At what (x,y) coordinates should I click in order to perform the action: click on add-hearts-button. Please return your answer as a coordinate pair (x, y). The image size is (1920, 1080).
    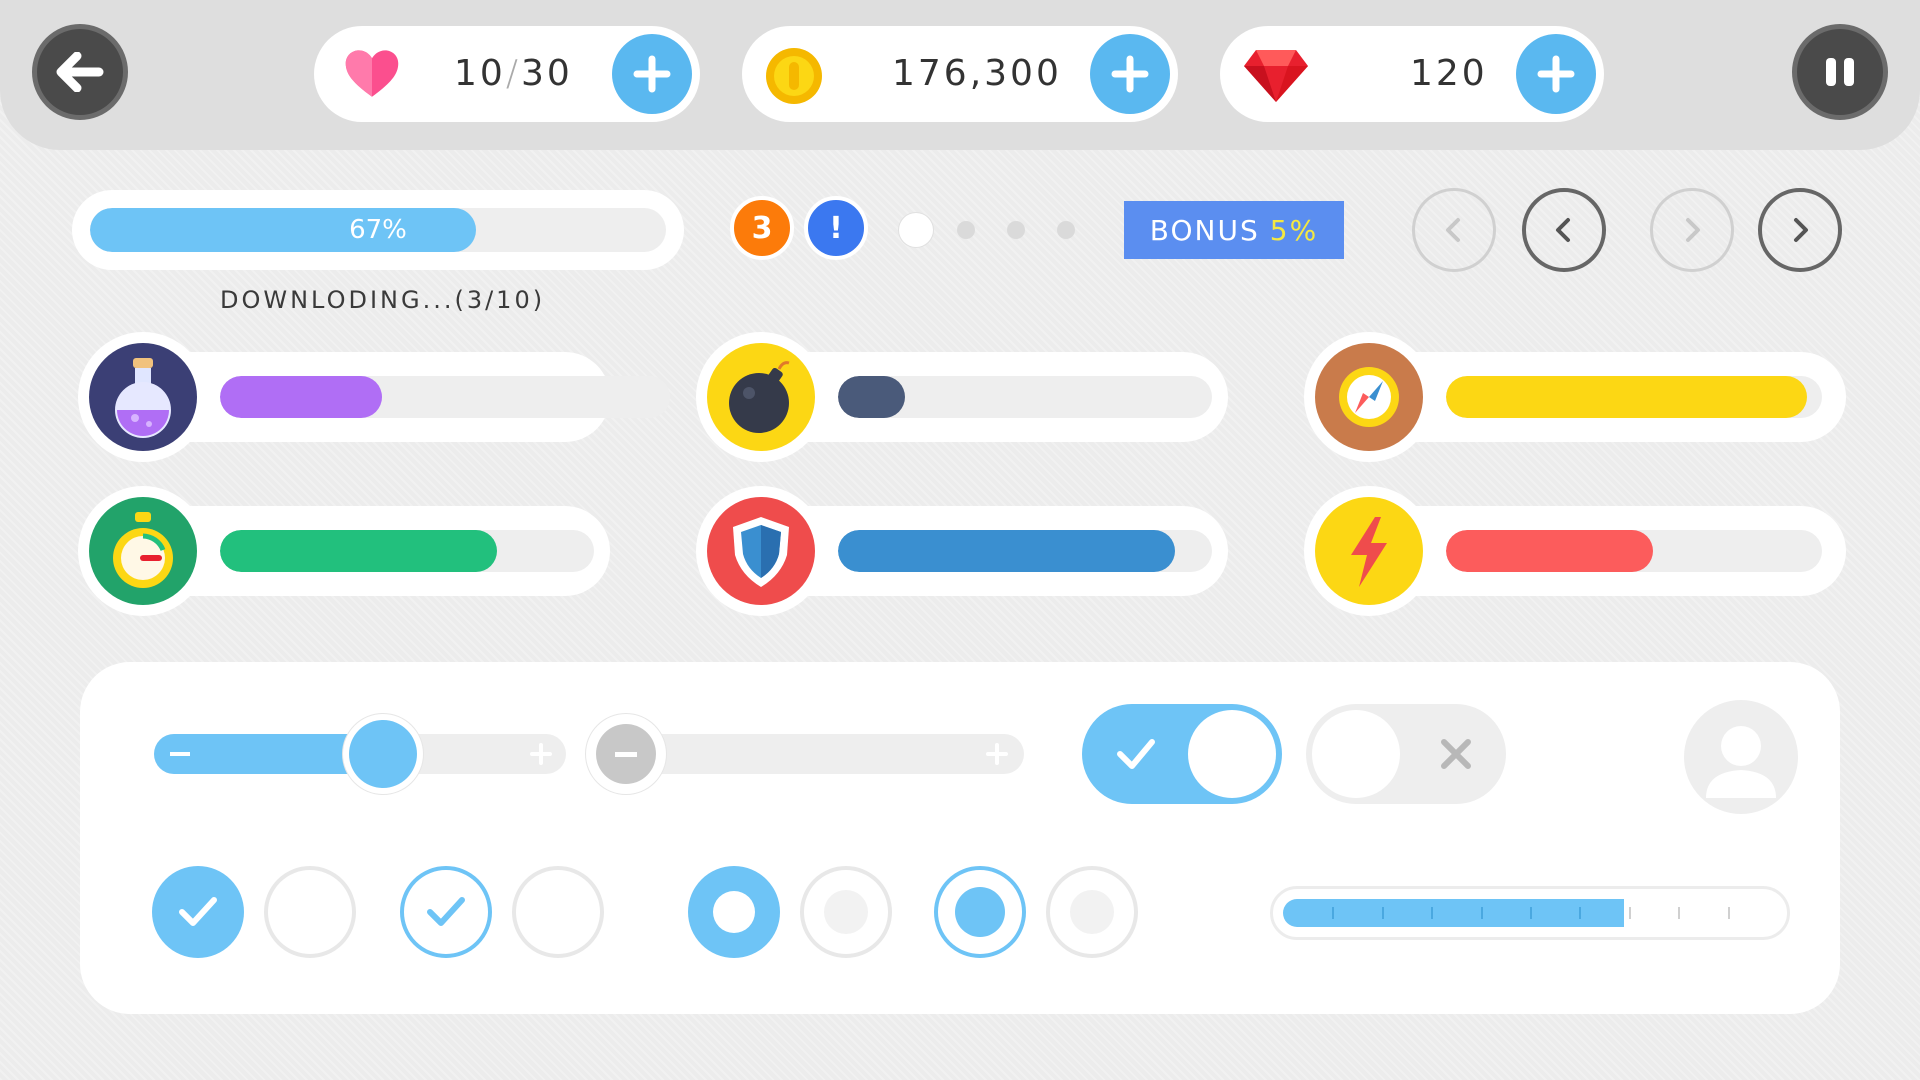
    Looking at the image, I should click on (652, 74).